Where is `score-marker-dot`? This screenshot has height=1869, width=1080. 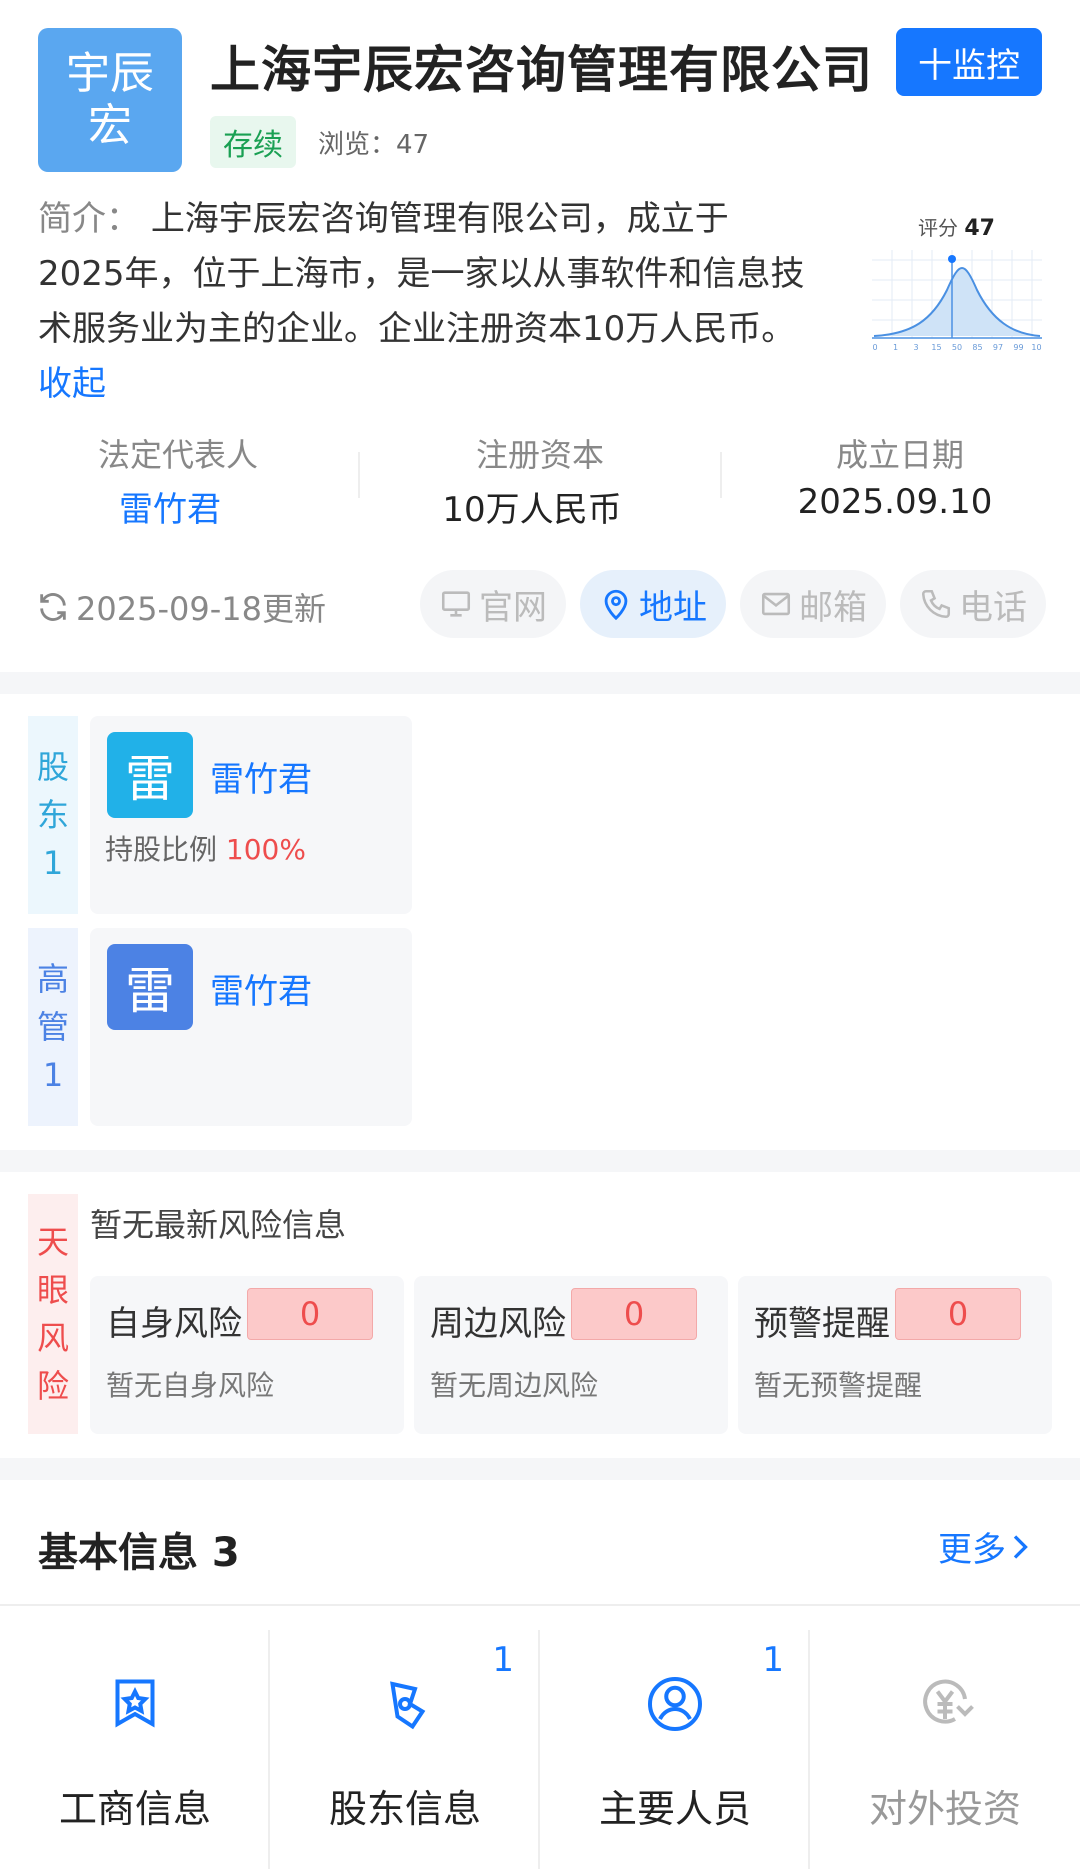
score-marker-dot is located at coordinates (952, 259).